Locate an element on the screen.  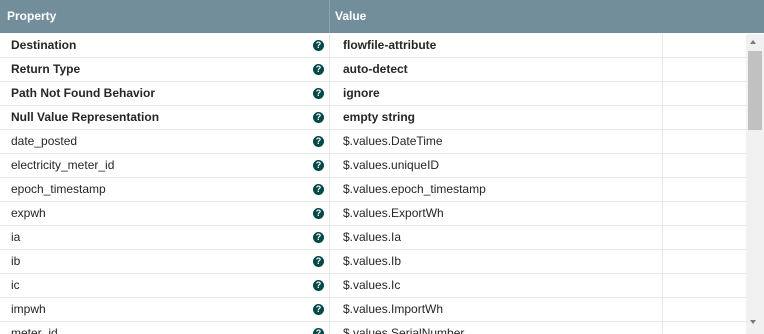
table-row: meter_id? $.values.SerialNumber is located at coordinates (373, 328).